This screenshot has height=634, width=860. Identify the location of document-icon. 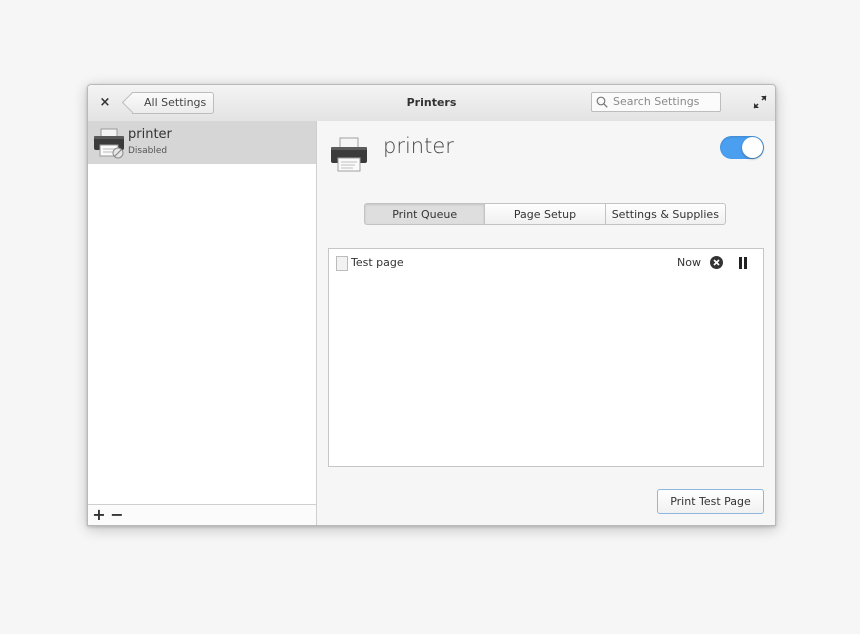
(342, 263).